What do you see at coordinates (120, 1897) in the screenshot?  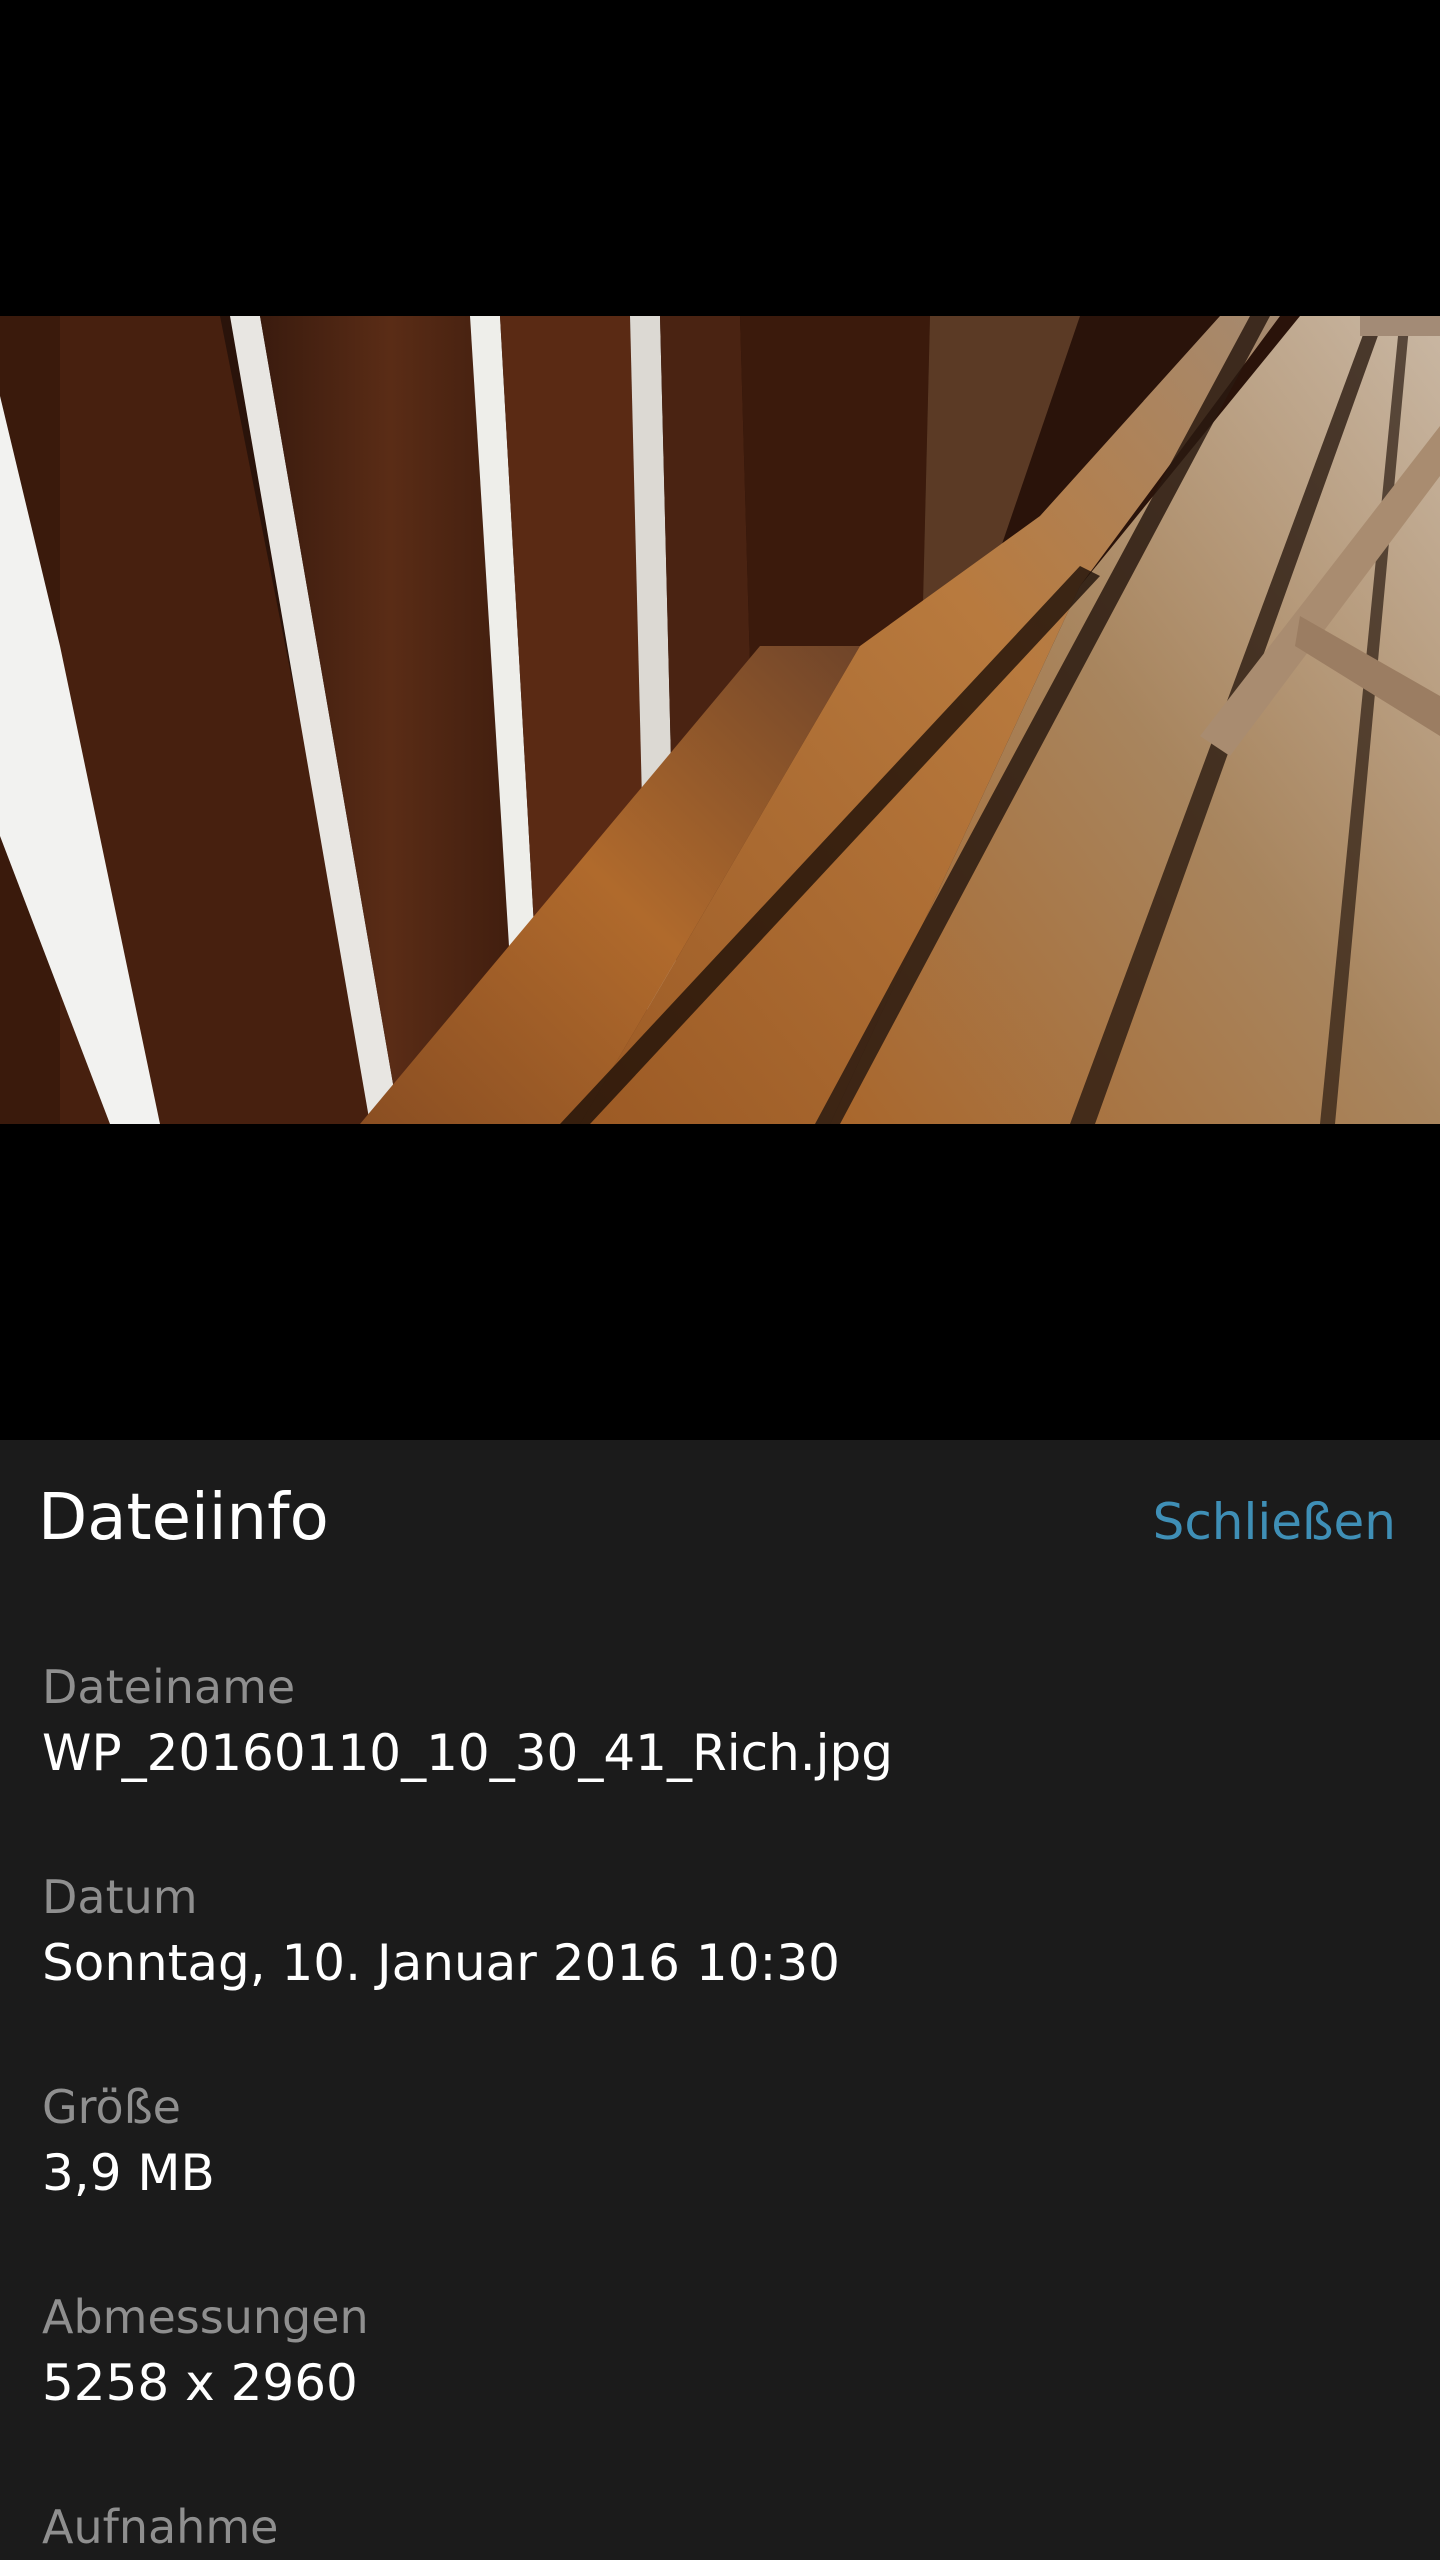 I see `info-label: Datum` at bounding box center [120, 1897].